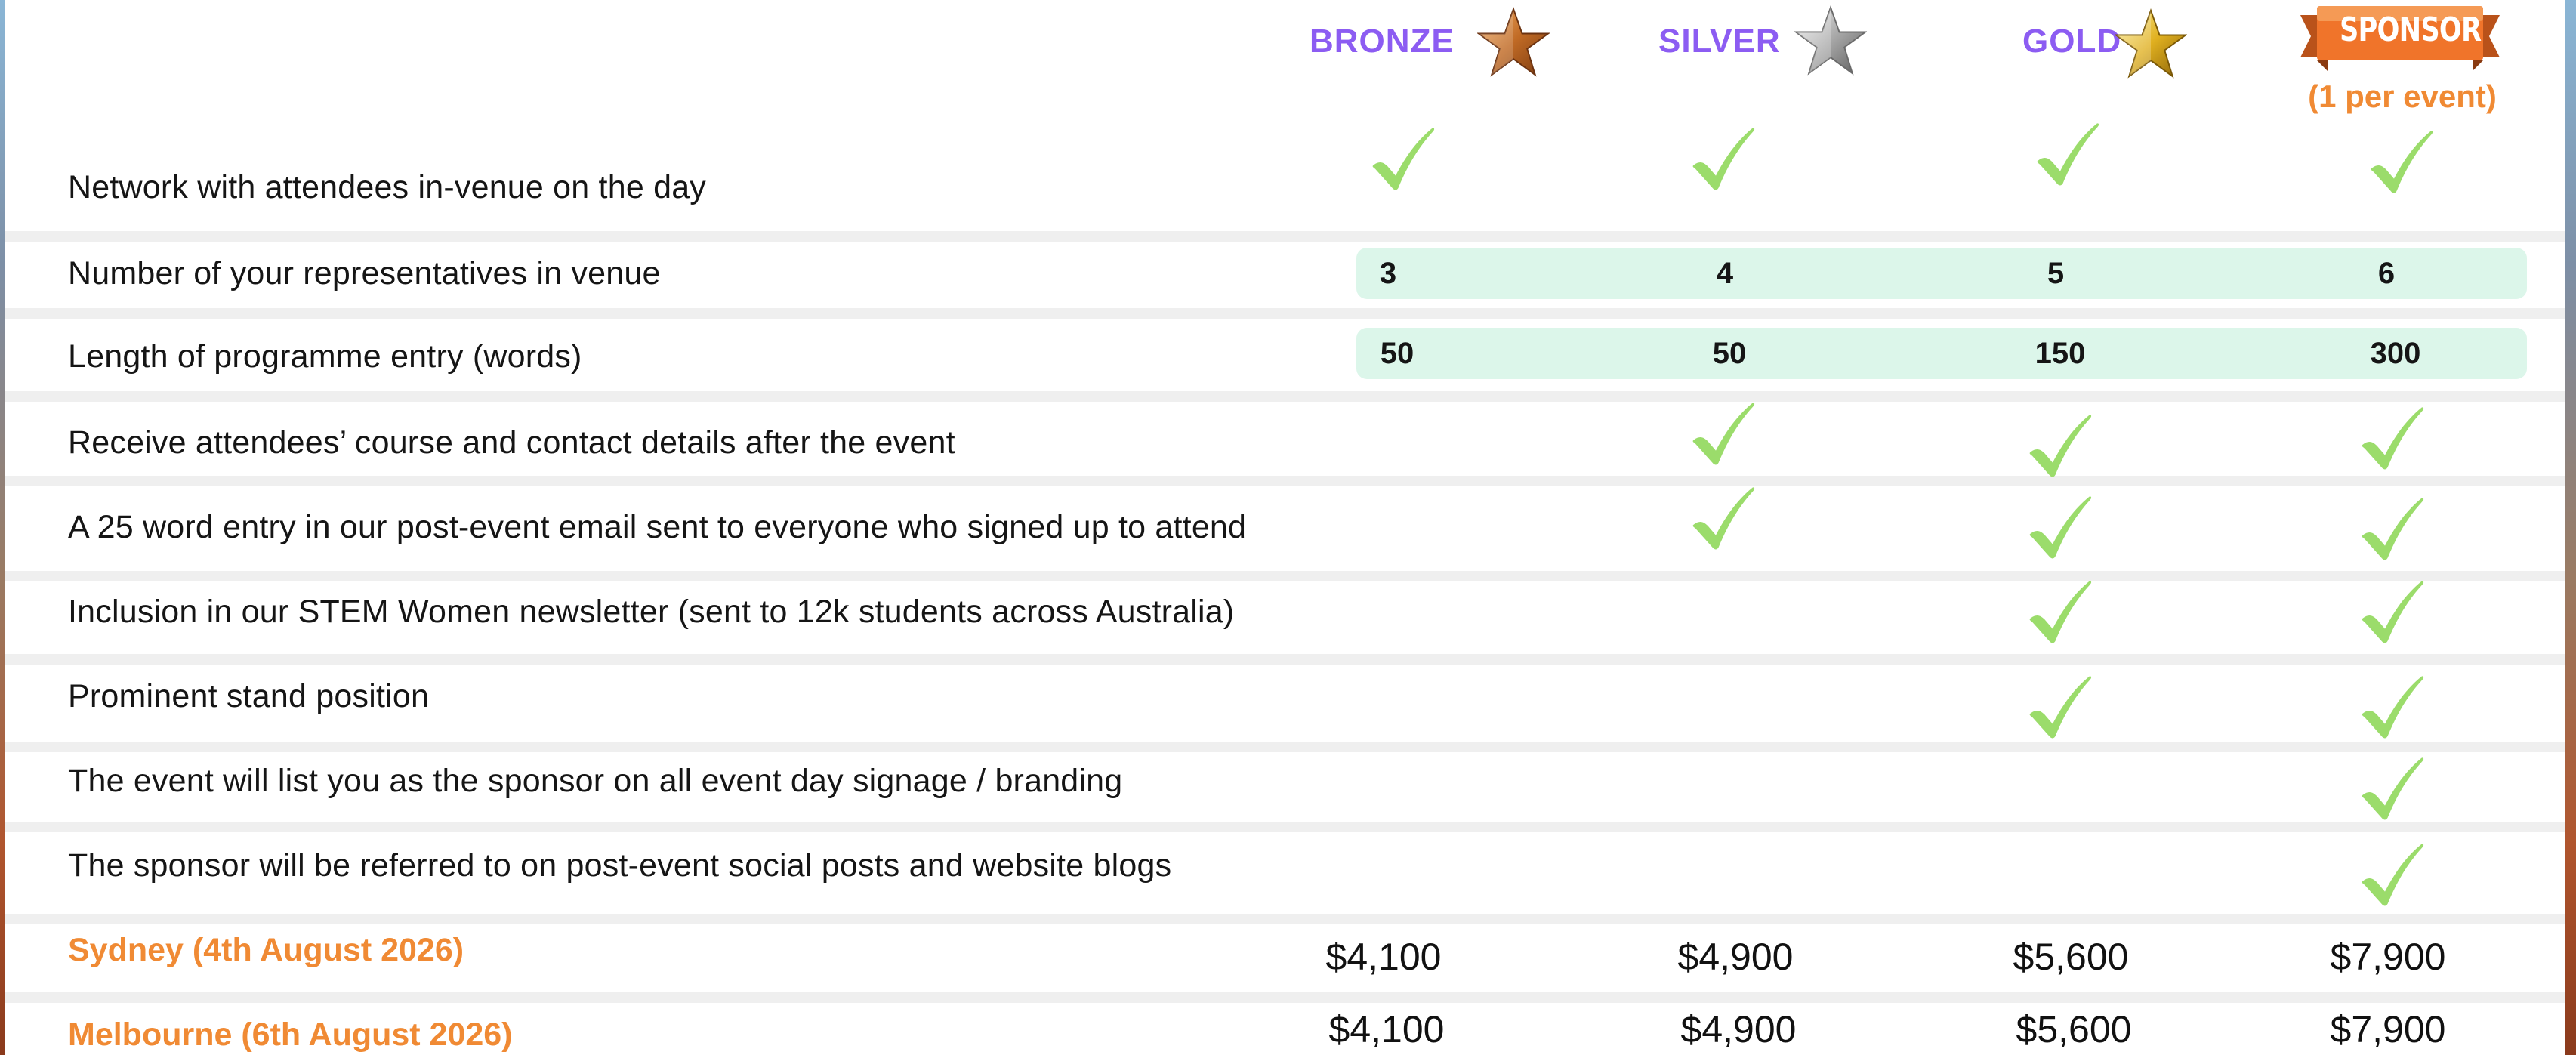  Describe the element at coordinates (1738, 1029) in the screenshot. I see `price-melbourne-silver: $4,900` at that location.